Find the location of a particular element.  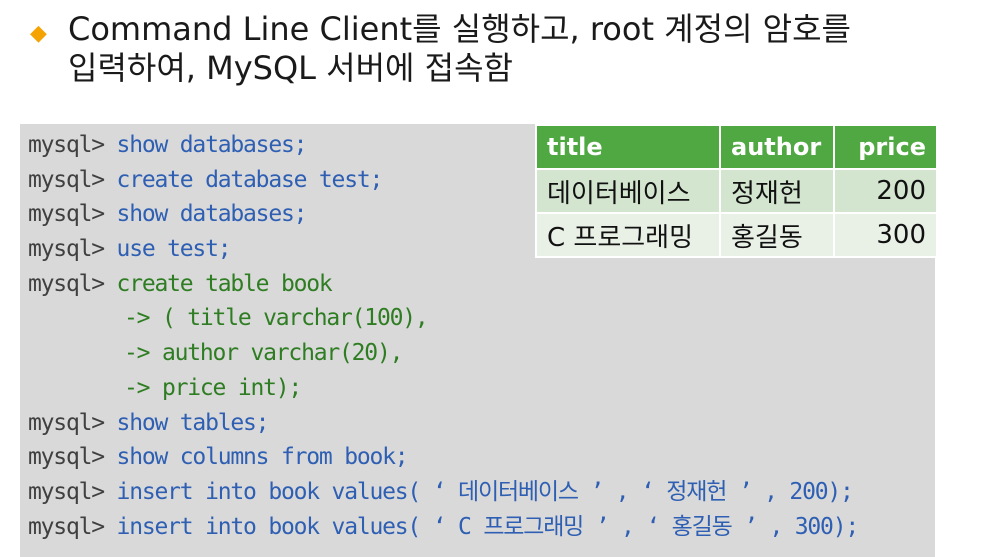

cell-price: 200 is located at coordinates (885, 191).